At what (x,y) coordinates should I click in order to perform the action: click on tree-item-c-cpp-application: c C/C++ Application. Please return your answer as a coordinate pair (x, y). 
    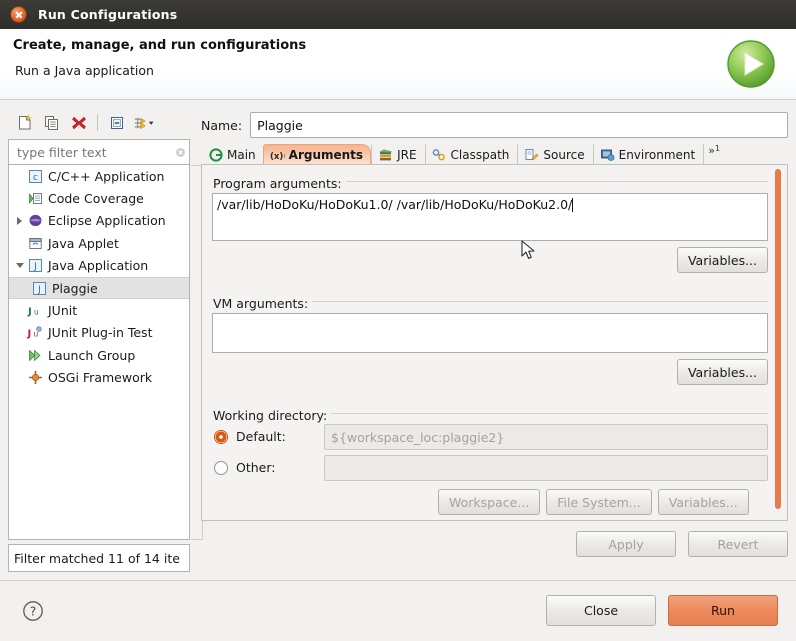
    Looking at the image, I should click on (99, 176).